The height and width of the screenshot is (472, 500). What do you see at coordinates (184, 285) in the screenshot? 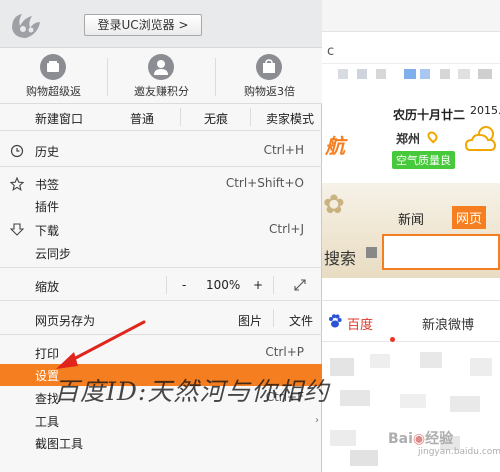
I see `zoom-out-button: -` at bounding box center [184, 285].